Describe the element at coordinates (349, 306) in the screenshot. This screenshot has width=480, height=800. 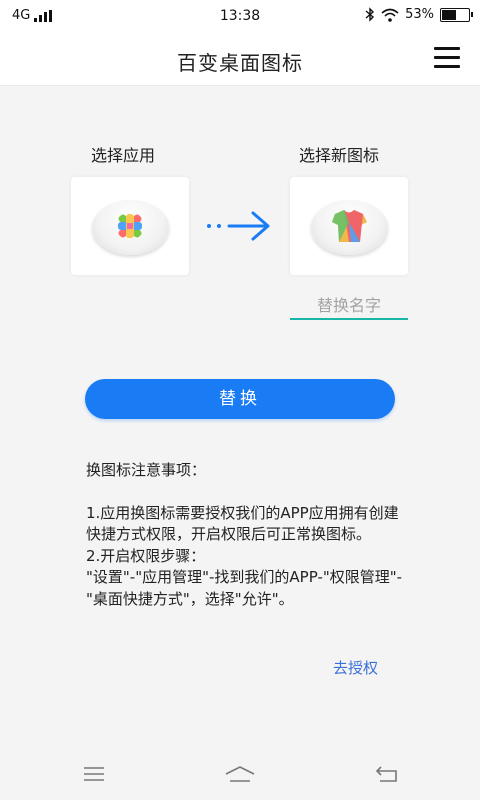
I see `rename-input` at that location.